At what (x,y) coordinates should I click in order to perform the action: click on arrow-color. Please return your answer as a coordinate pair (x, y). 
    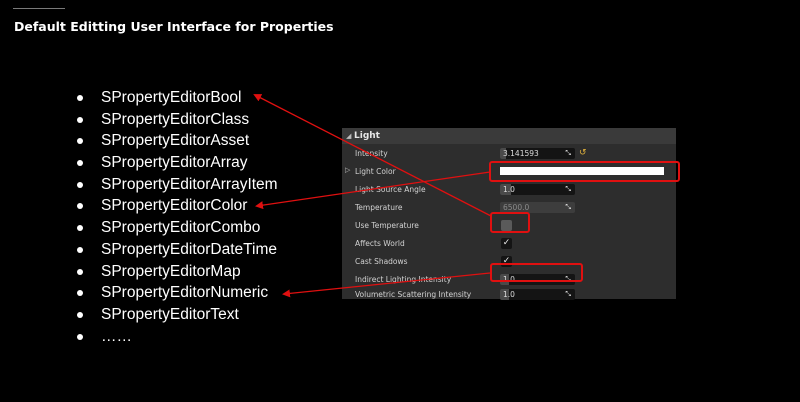
    Looking at the image, I should click on (373, 190).